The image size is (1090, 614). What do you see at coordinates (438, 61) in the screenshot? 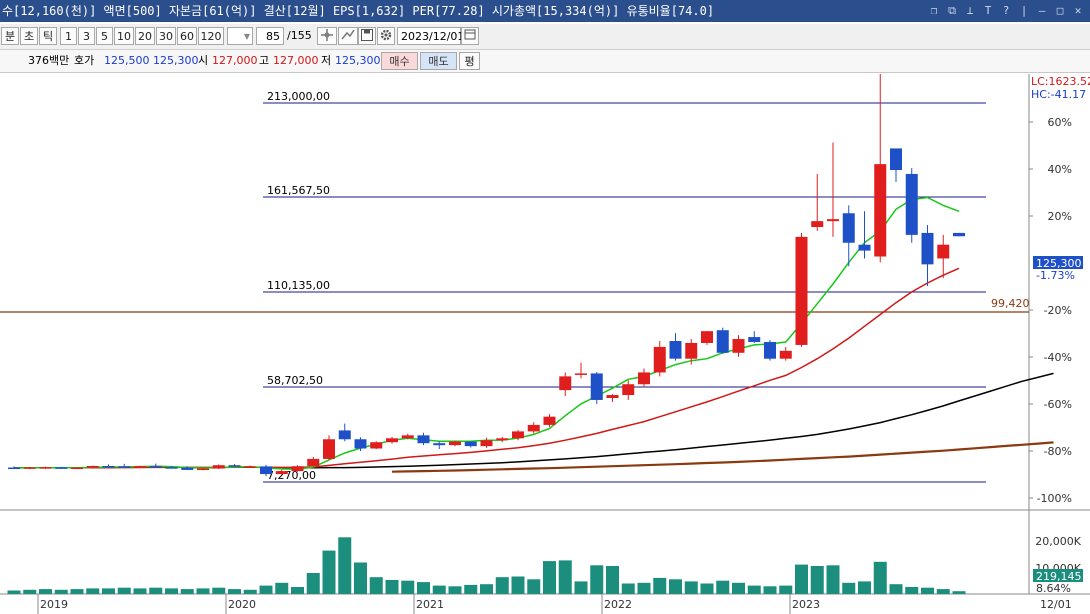
I see `sell-button: 매도` at bounding box center [438, 61].